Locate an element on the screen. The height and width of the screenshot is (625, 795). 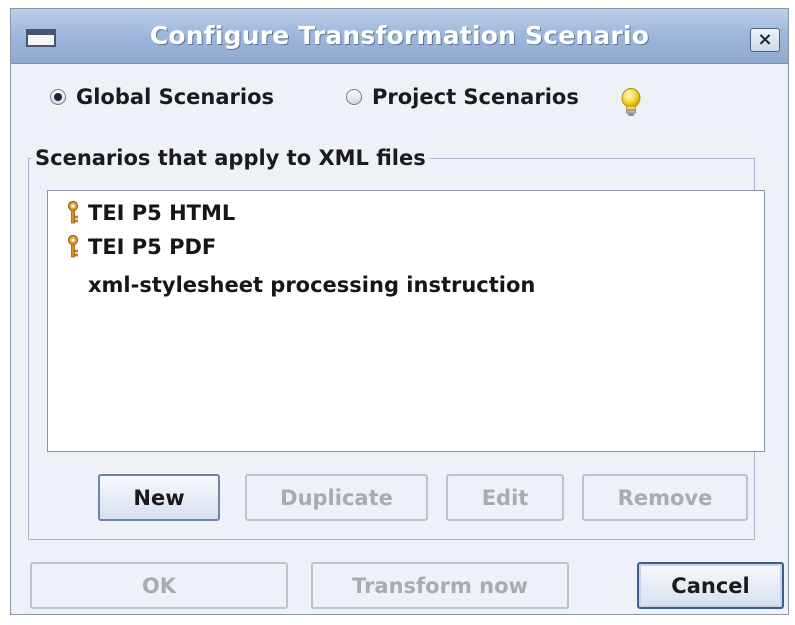
ok-button: OK is located at coordinates (159, 585).